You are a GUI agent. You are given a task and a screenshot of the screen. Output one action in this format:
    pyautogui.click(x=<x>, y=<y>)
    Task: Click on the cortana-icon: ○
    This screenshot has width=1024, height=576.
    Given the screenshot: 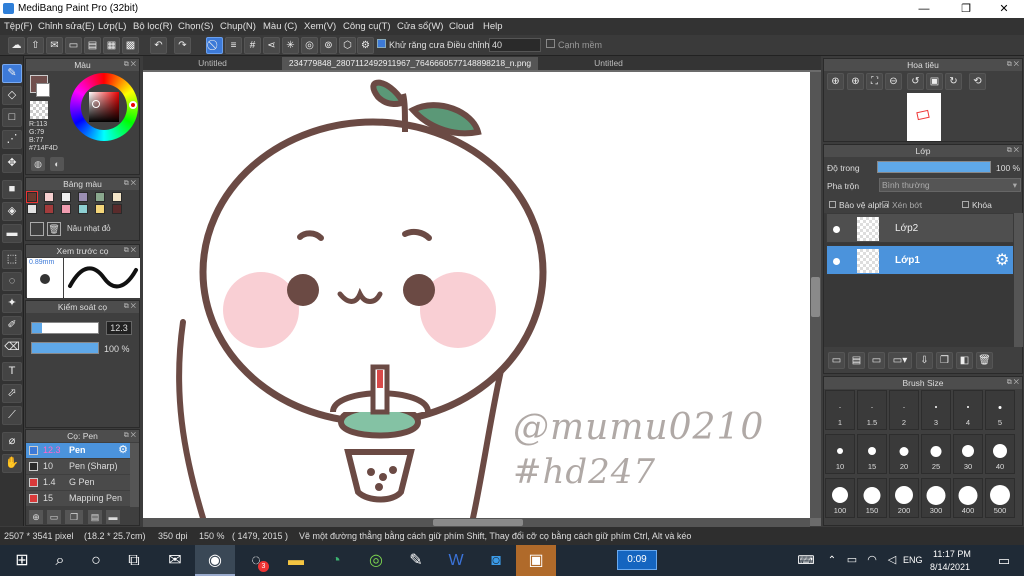 What is the action you would take?
    pyautogui.click(x=96, y=560)
    